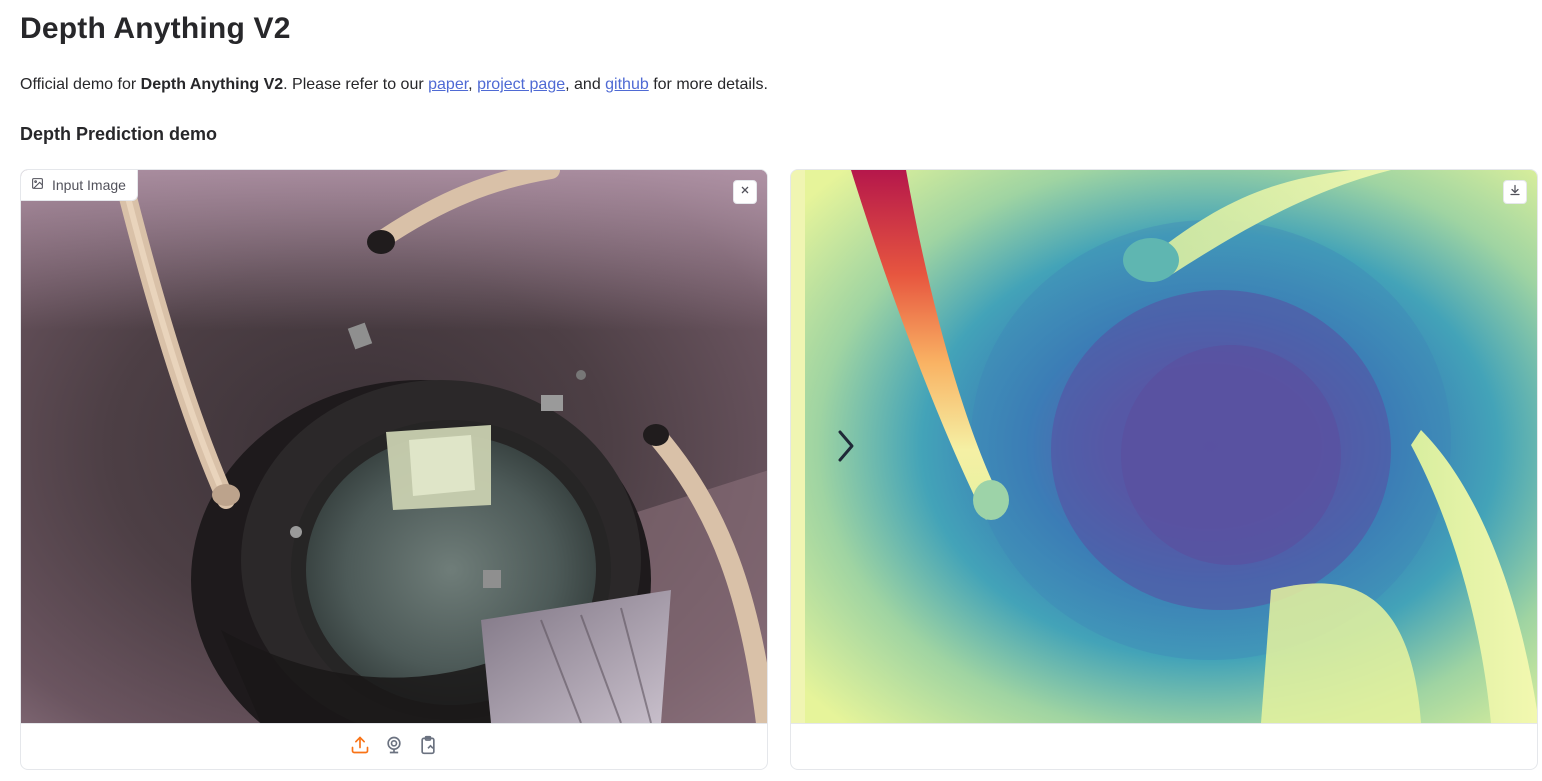 This screenshot has width=1542, height=781. Describe the element at coordinates (80, 84) in the screenshot. I see `description-prefix: Official demo for` at that location.